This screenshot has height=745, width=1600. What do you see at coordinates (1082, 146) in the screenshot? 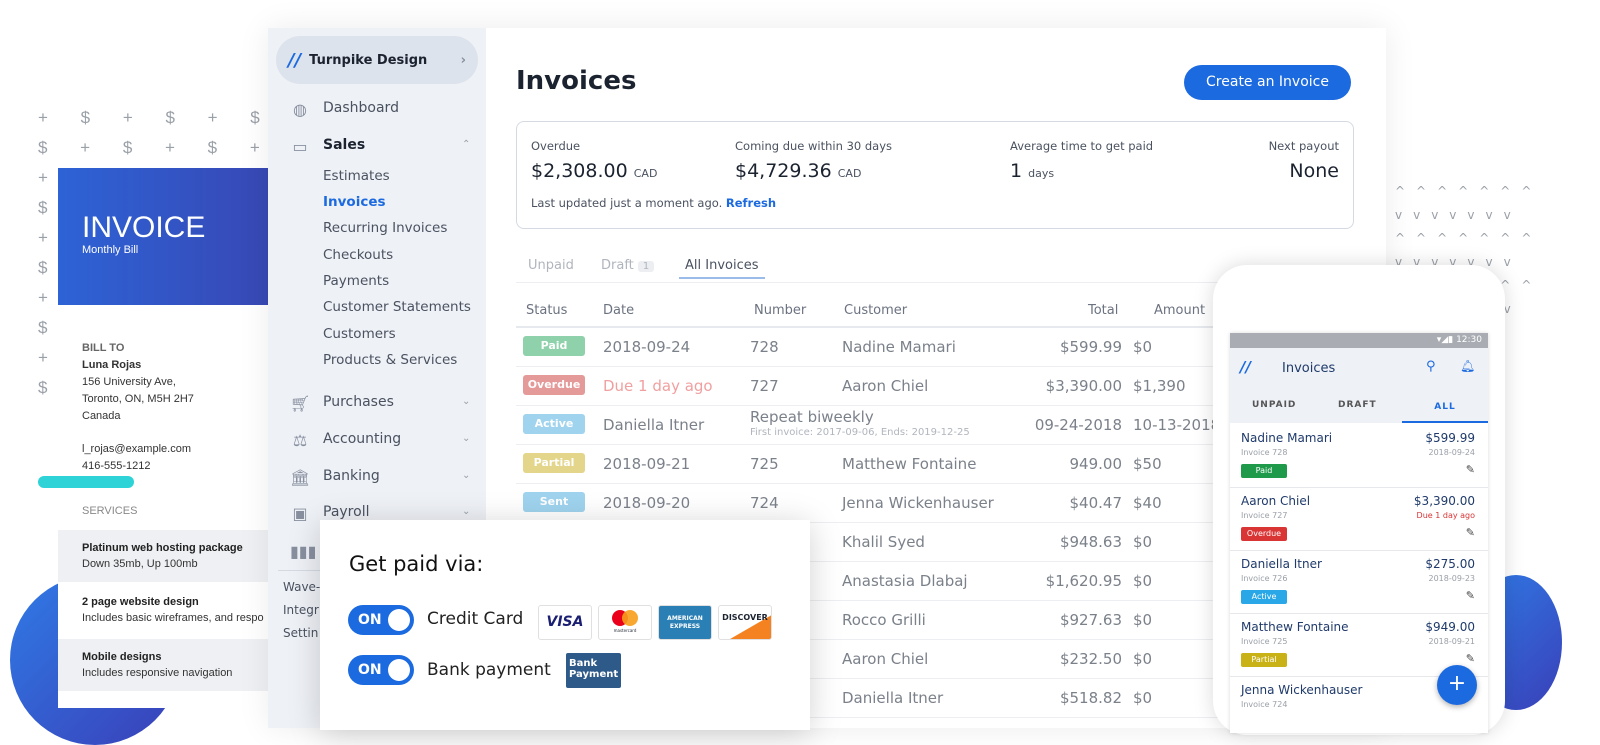
I see `avg-time-label: Average time to get paid` at bounding box center [1082, 146].